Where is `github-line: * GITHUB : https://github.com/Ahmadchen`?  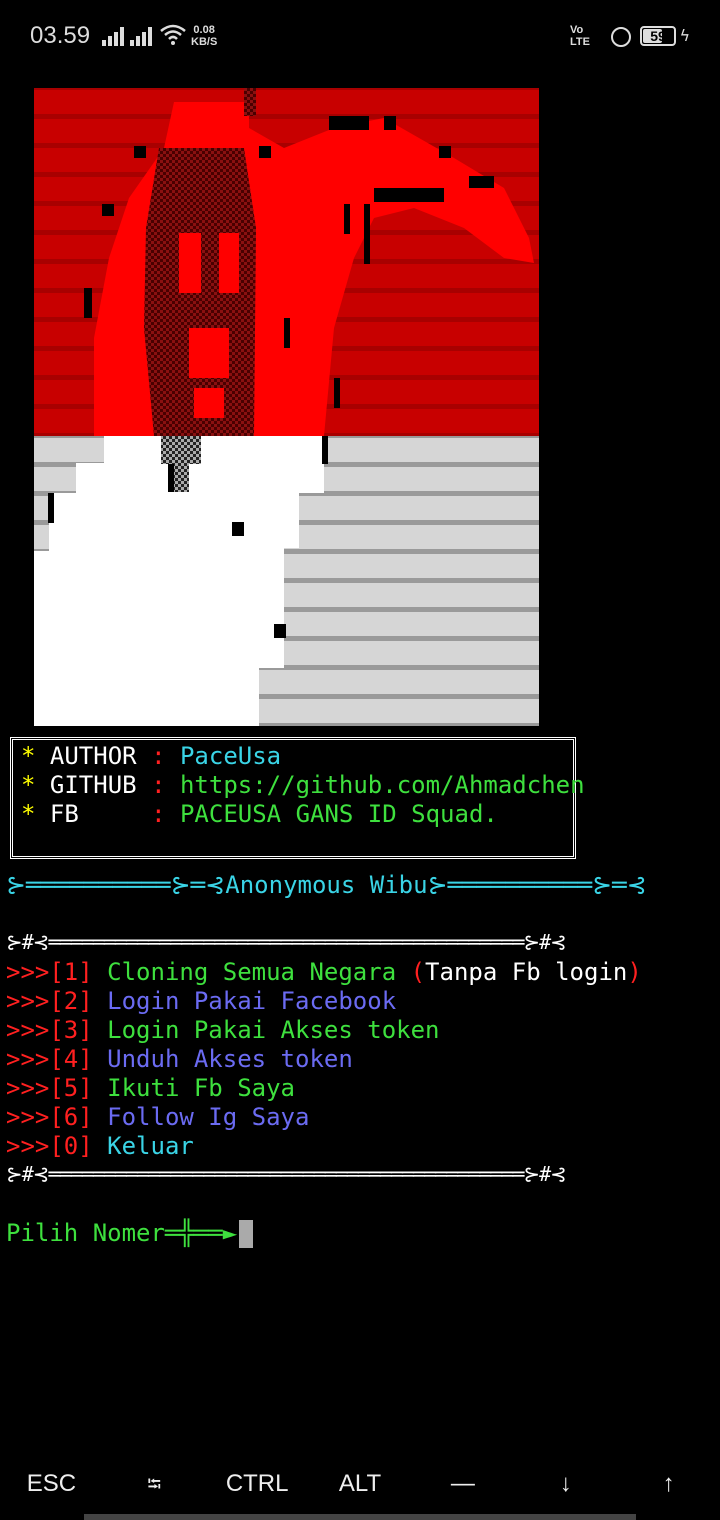 github-line: * GITHUB : https://github.com/Ahmadchen is located at coordinates (303, 785).